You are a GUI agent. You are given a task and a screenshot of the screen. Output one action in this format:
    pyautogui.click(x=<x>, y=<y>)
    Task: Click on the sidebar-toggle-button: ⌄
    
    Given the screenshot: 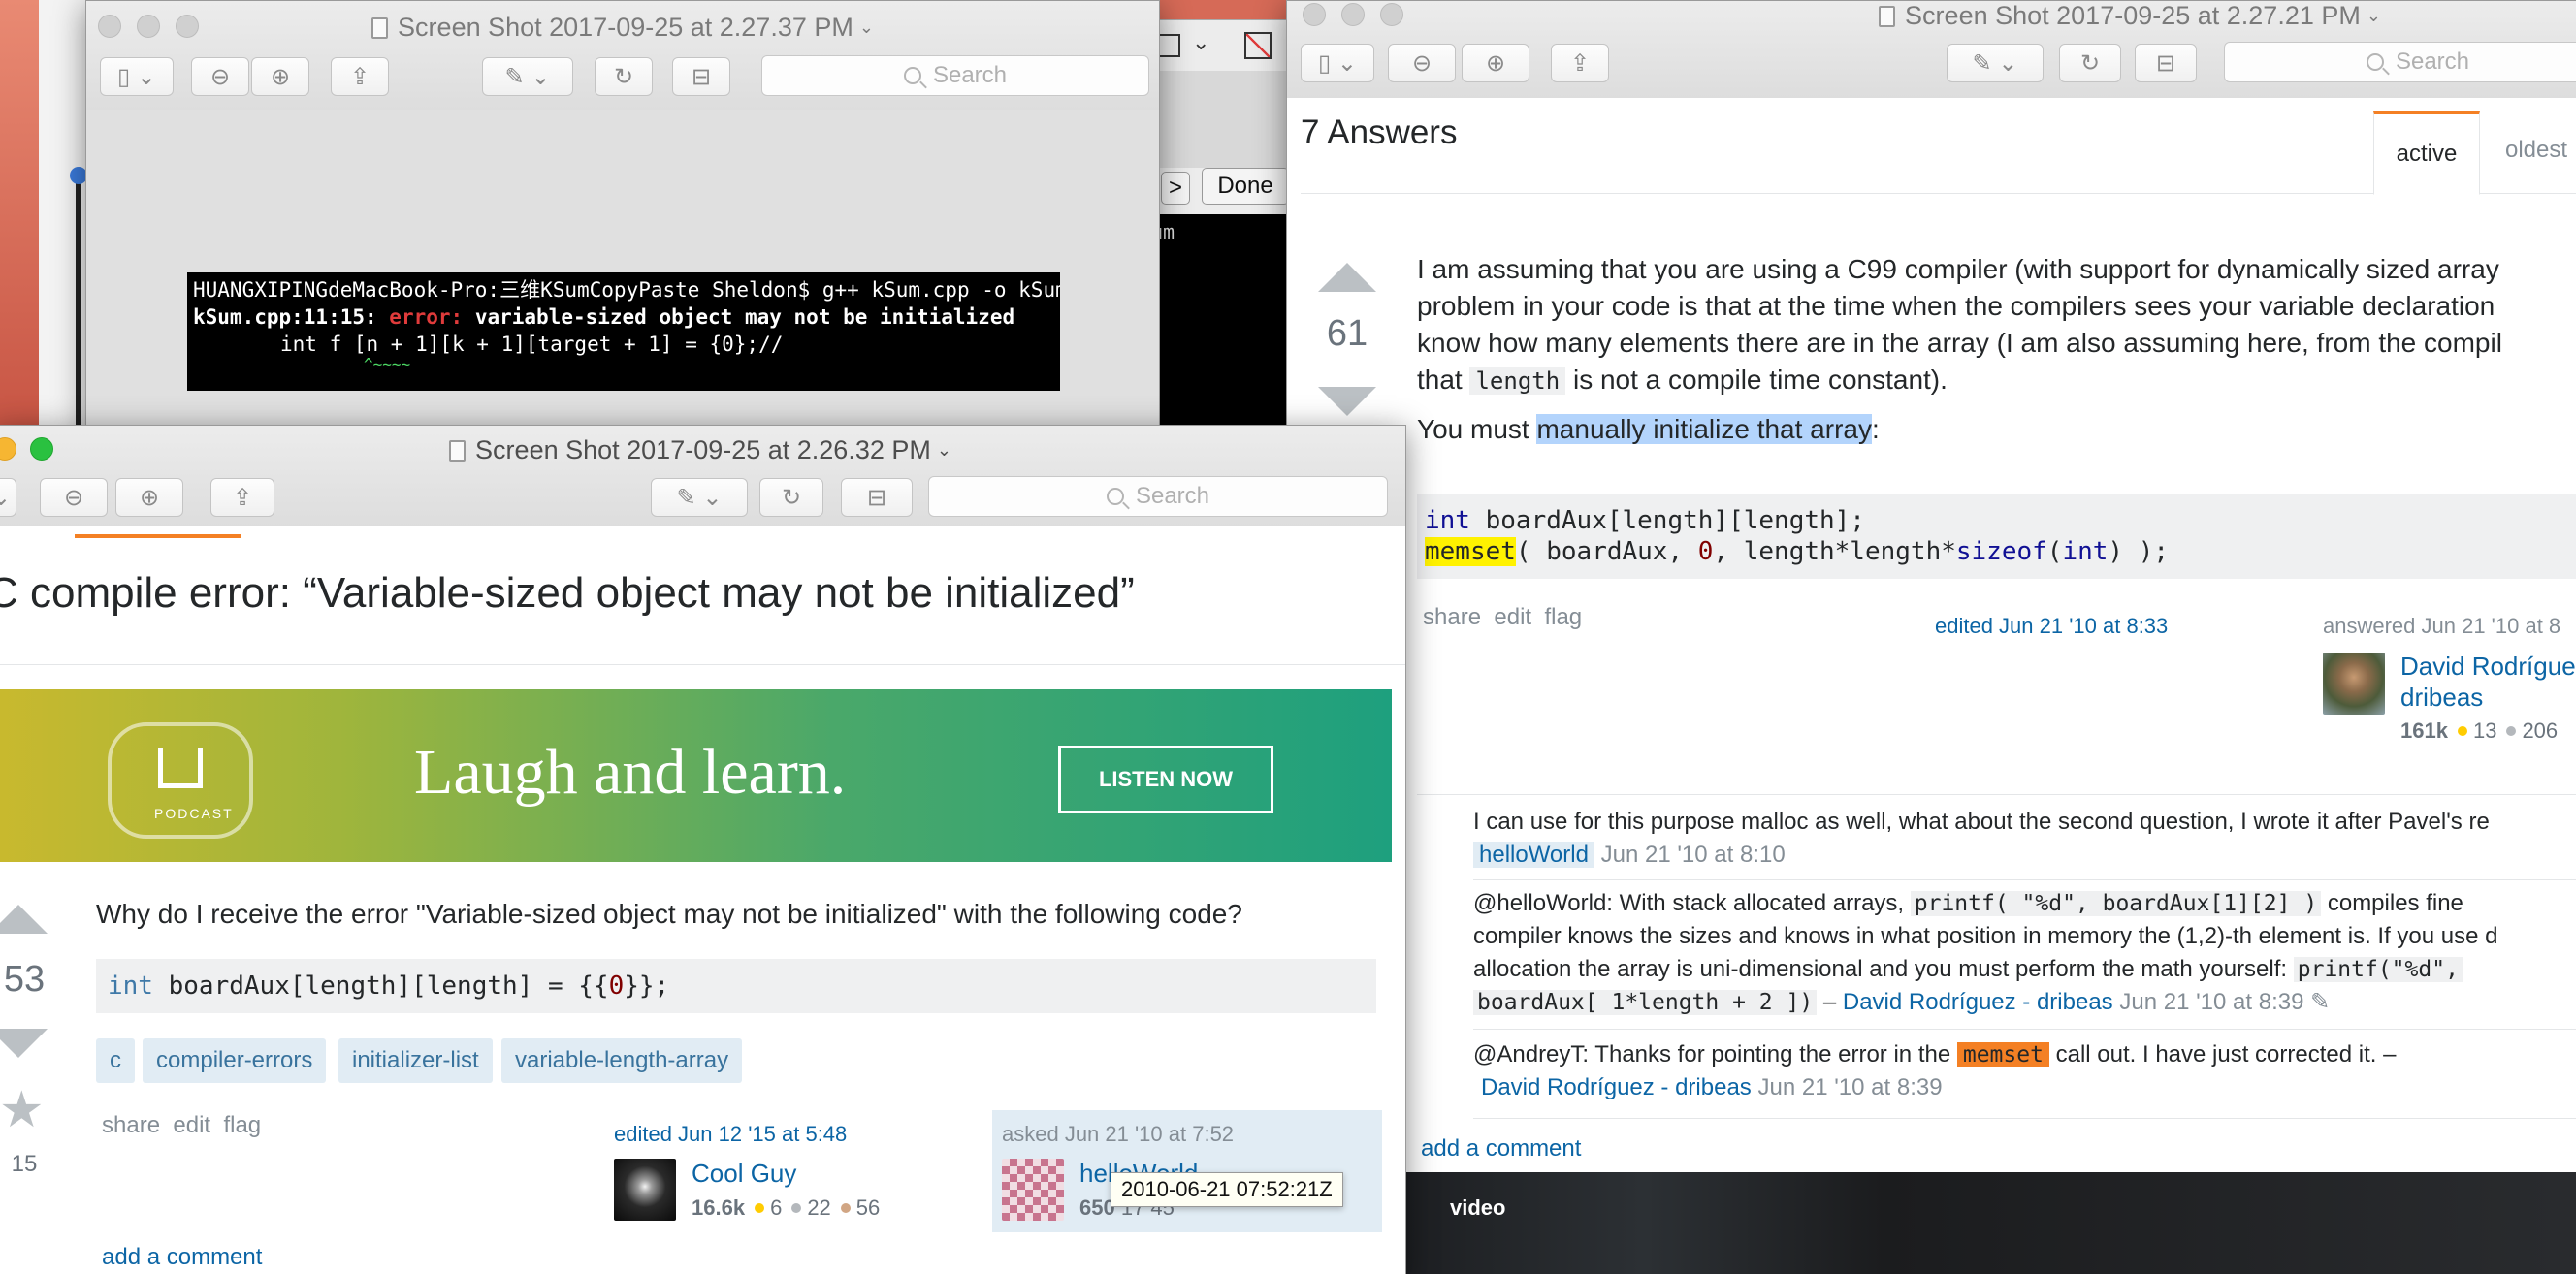 What is the action you would take?
    pyautogui.click(x=8, y=497)
    